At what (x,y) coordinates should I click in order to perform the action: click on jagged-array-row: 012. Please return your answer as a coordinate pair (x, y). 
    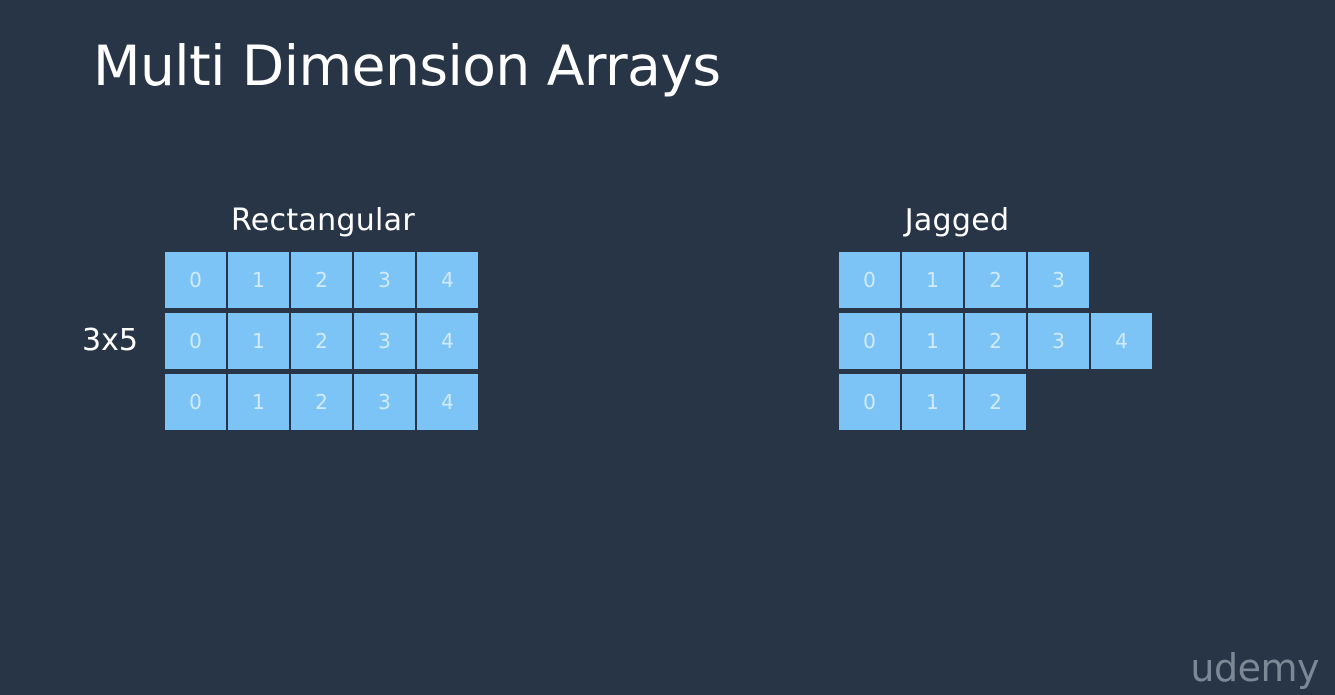
    Looking at the image, I should click on (996, 402).